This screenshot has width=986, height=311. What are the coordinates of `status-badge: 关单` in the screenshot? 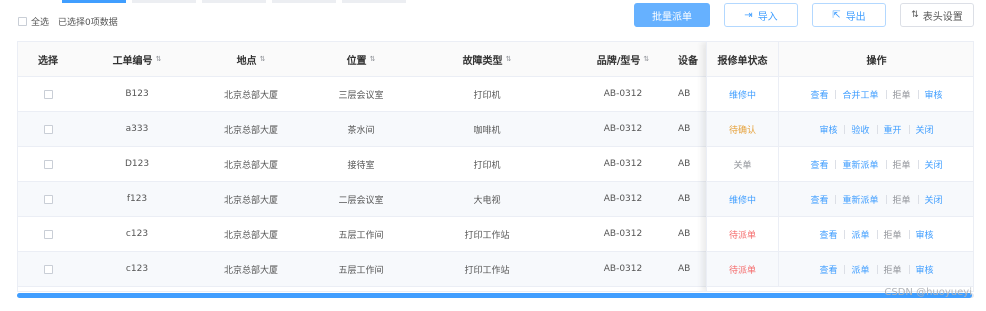 It's located at (742, 165).